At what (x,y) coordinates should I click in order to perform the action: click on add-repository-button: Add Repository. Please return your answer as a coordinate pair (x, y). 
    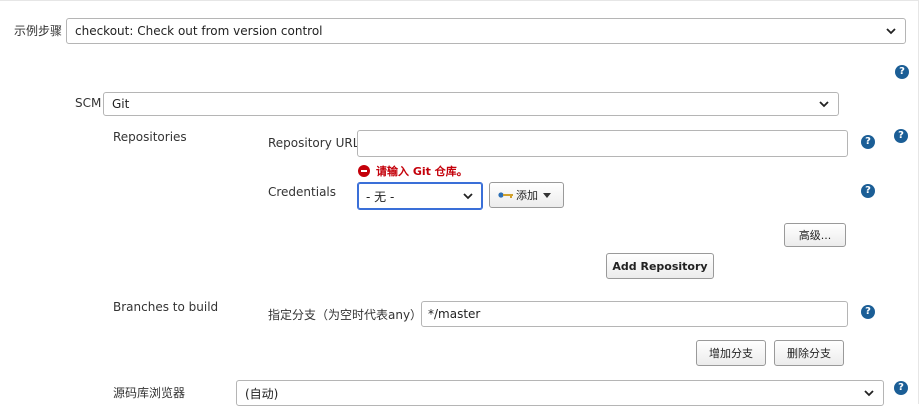
    Looking at the image, I should click on (660, 266).